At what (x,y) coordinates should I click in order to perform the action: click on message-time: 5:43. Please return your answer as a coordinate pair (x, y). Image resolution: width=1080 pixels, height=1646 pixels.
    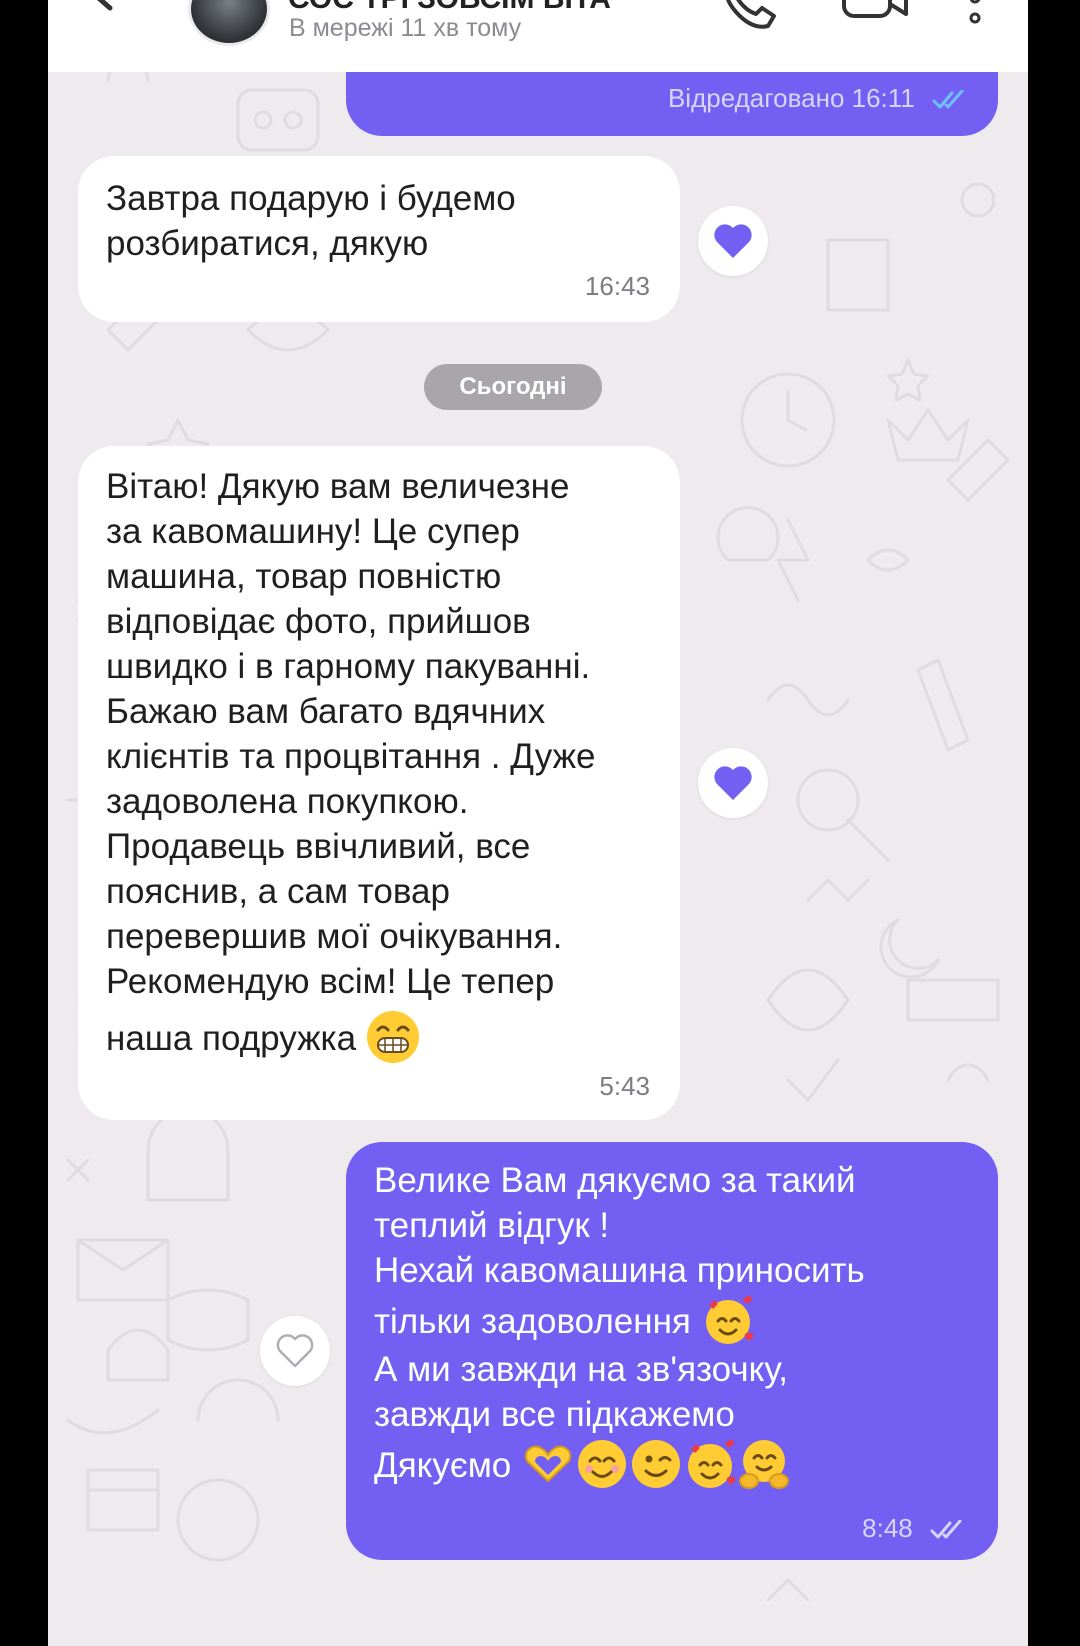
    Looking at the image, I should click on (624, 1086).